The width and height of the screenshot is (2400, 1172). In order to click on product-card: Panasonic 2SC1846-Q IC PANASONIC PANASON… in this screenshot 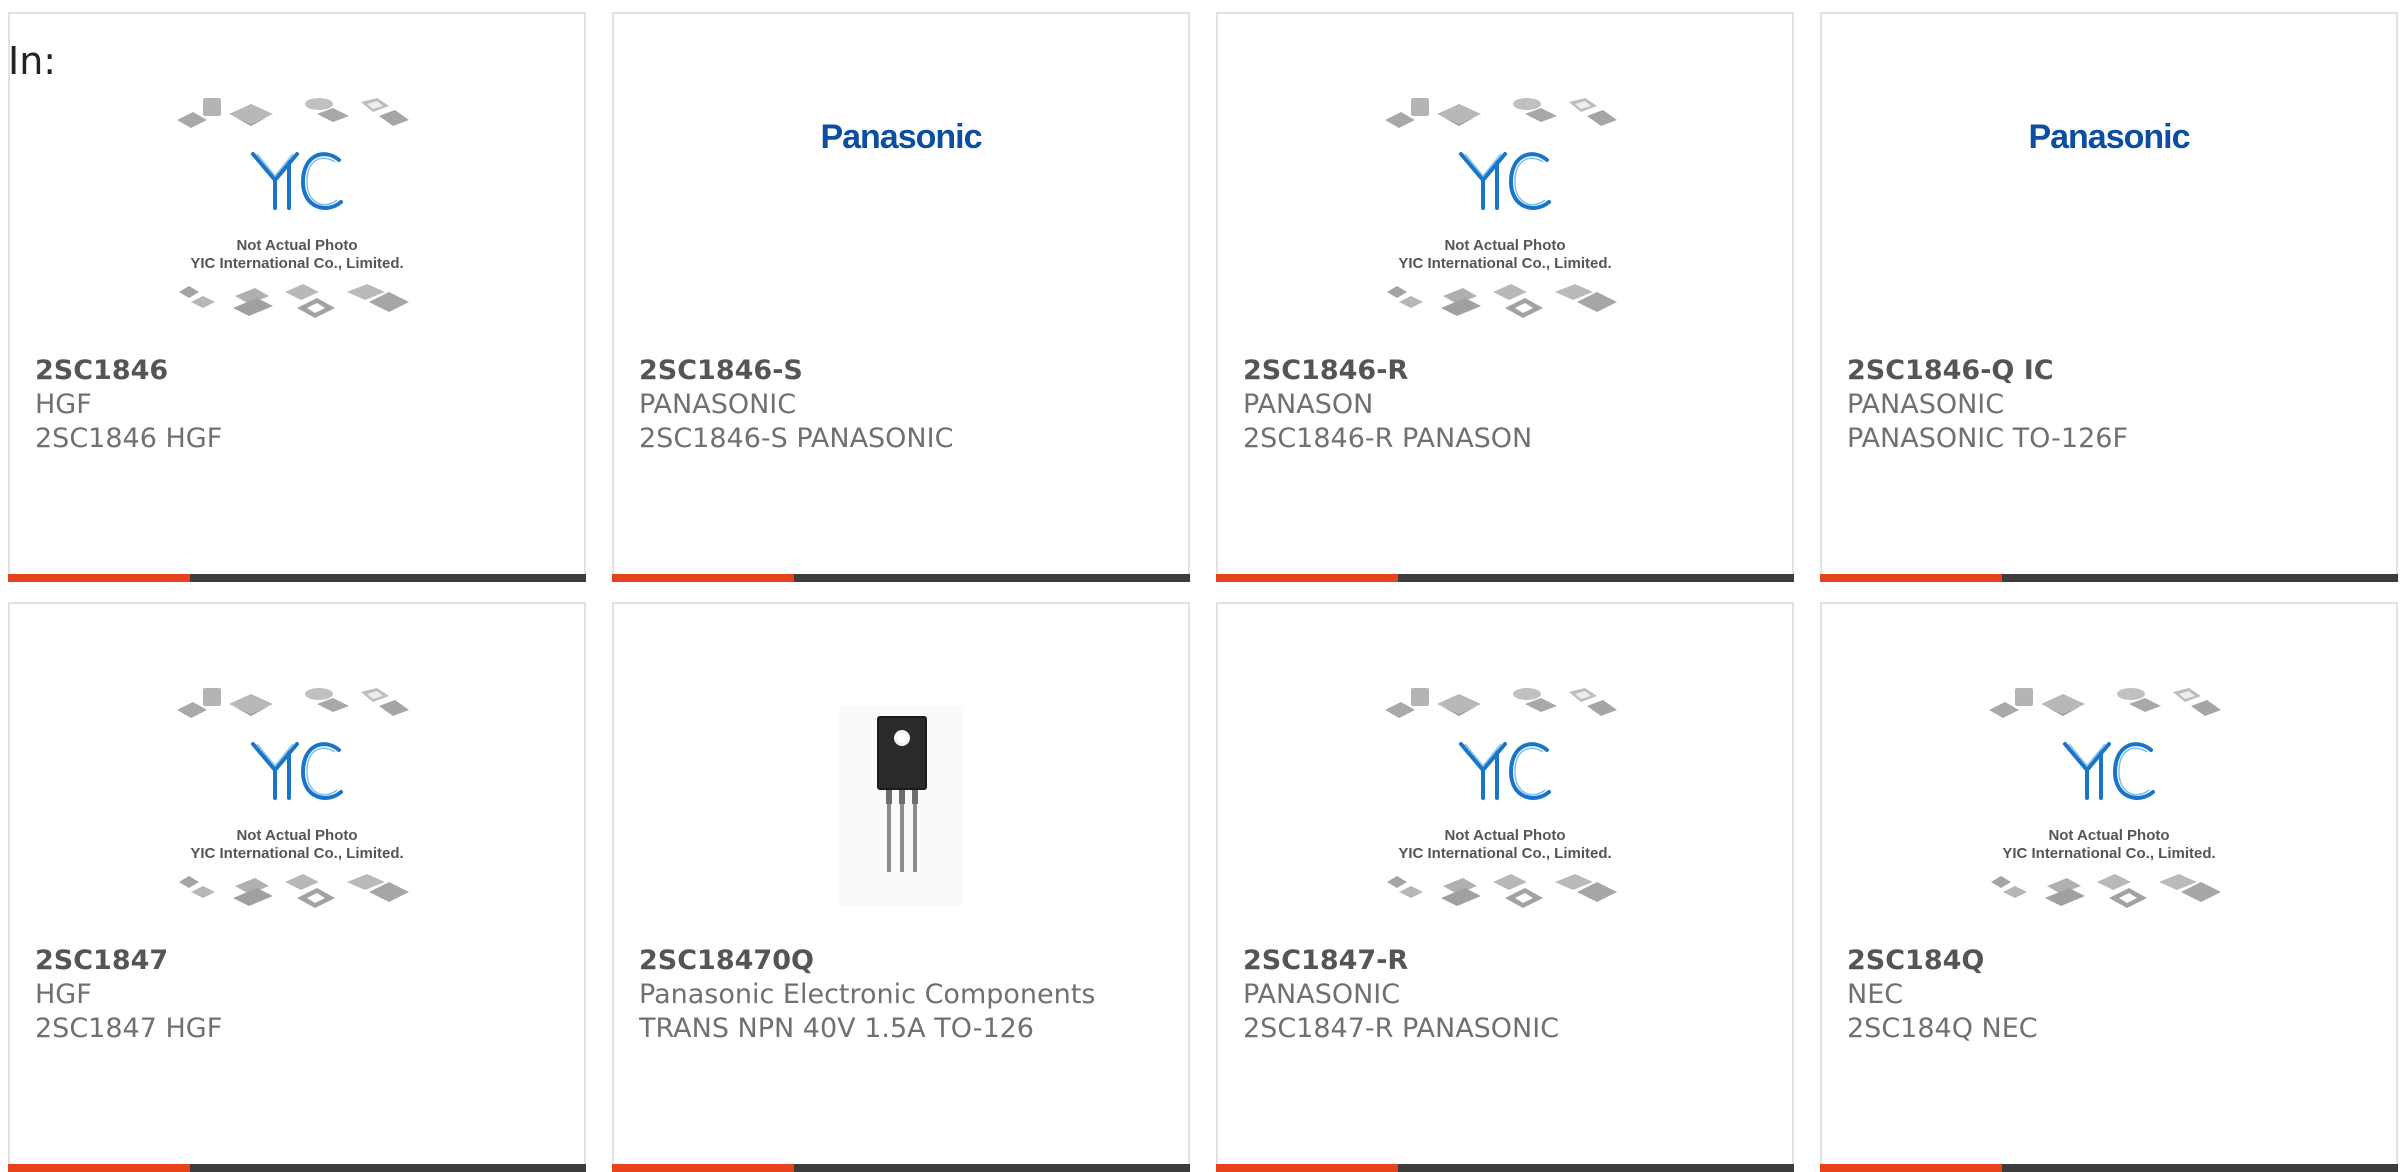, I will do `click(2109, 297)`.